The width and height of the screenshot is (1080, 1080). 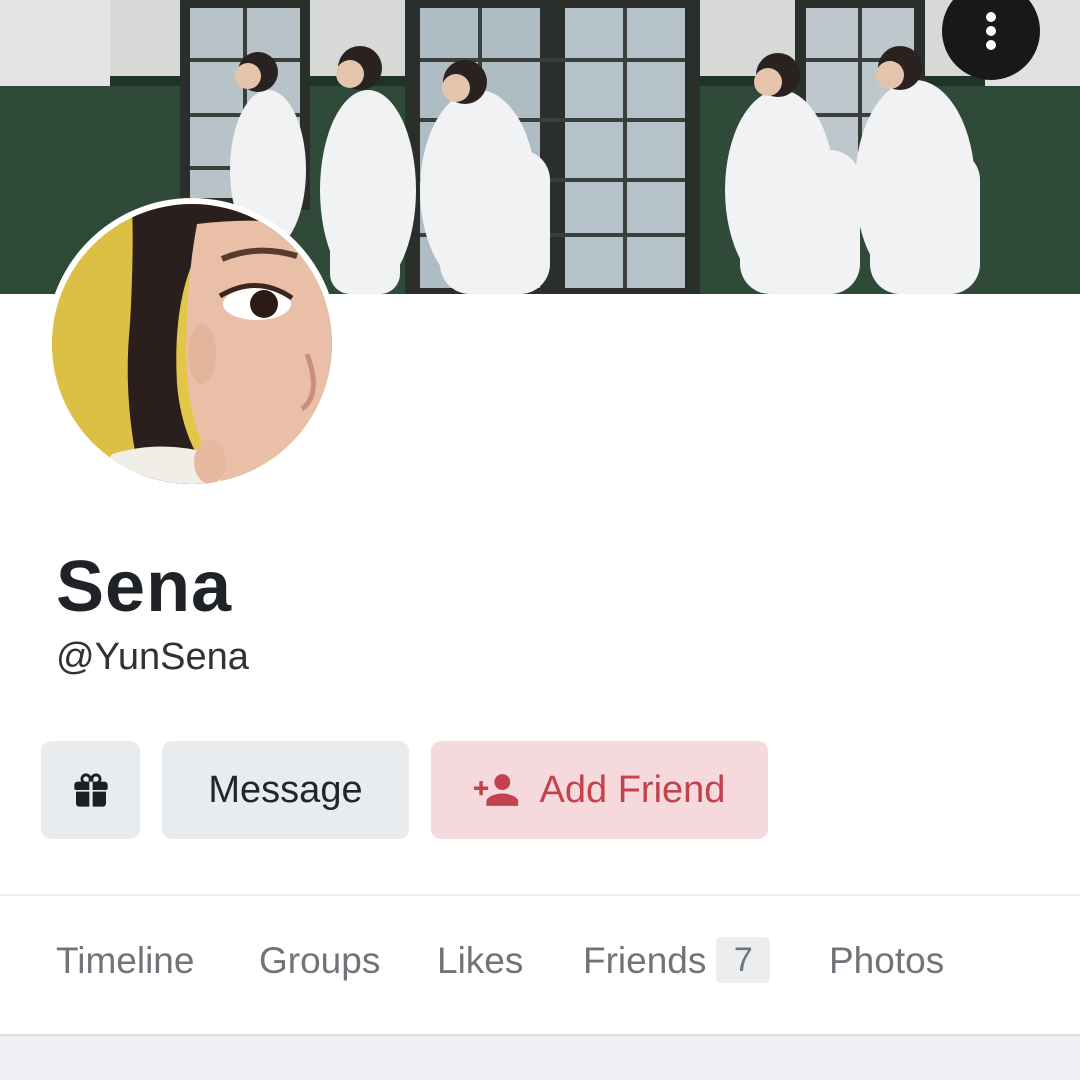 I want to click on tab-groups-label: Groups, so click(x=320, y=960).